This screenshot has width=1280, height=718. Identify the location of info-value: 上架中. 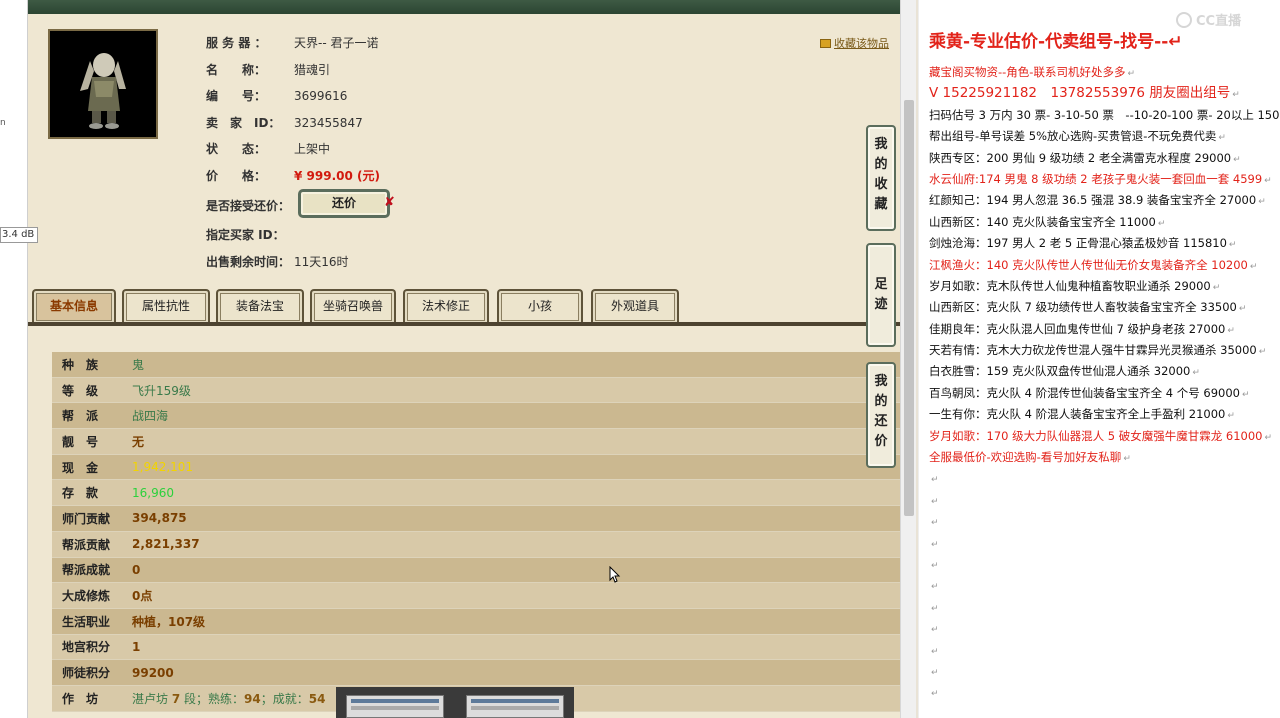
(312, 149).